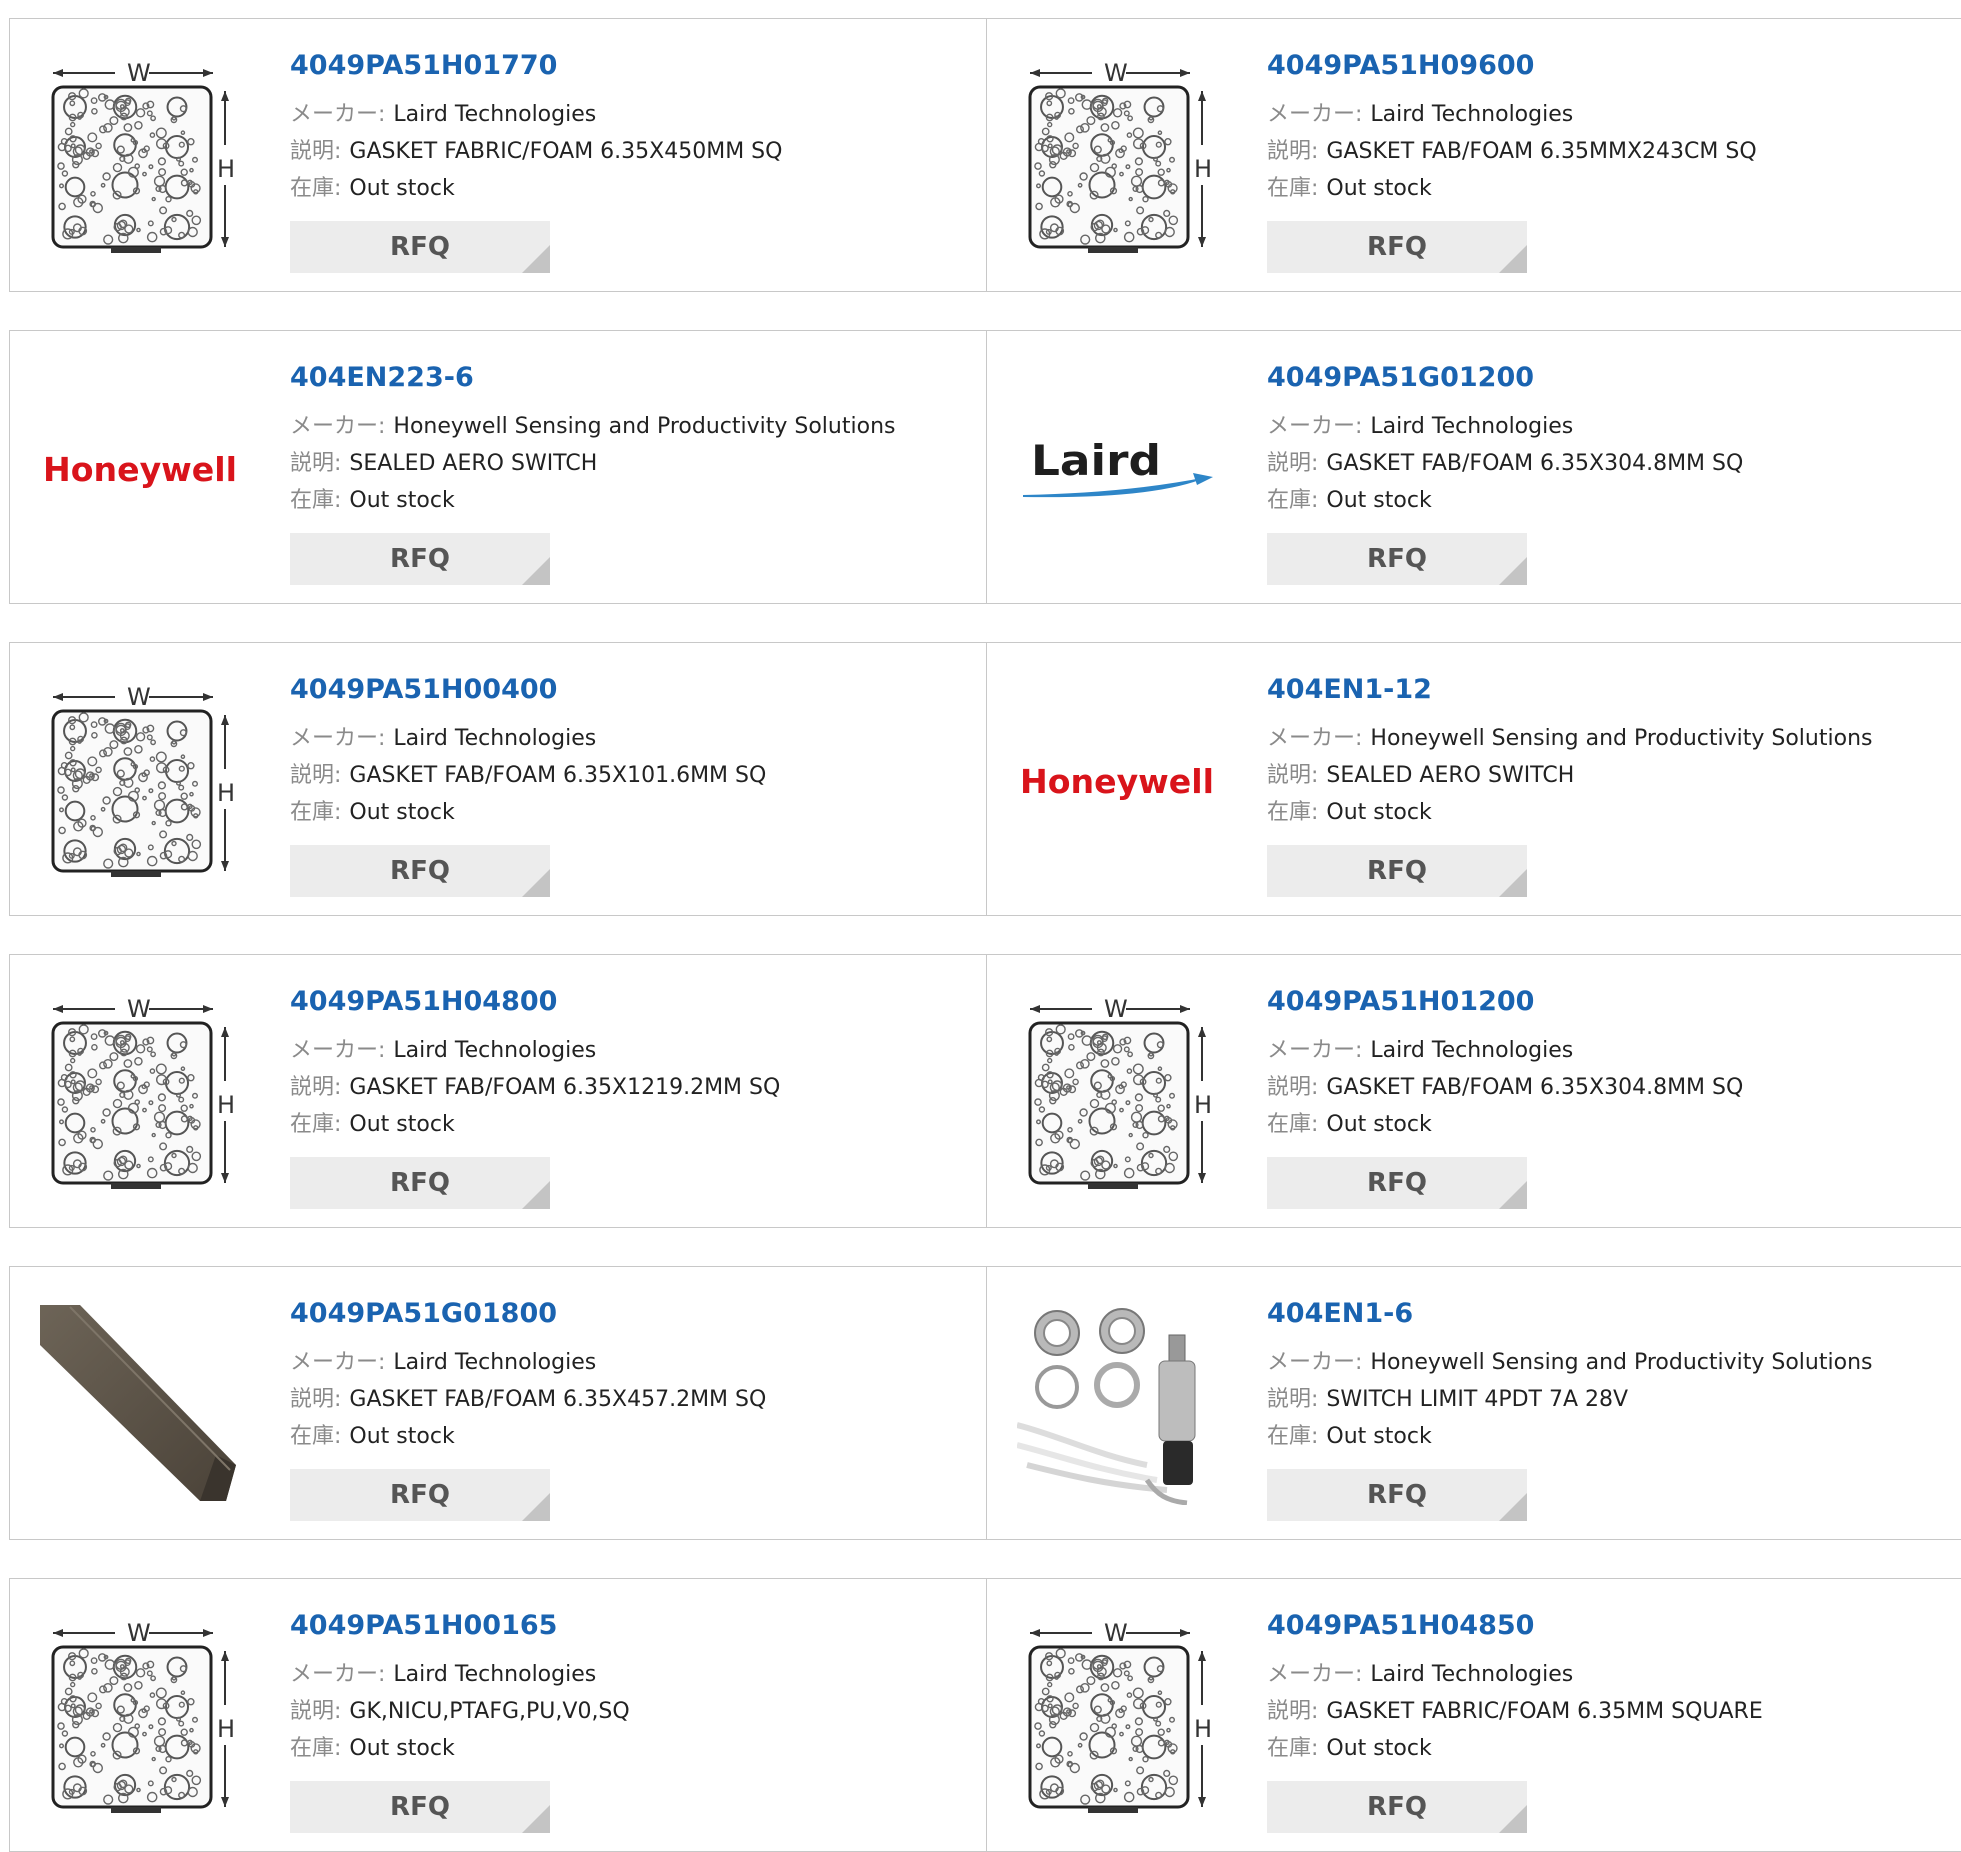 The image size is (1961, 1852). I want to click on part-number-link: 4049PA51H00400, so click(633, 690).